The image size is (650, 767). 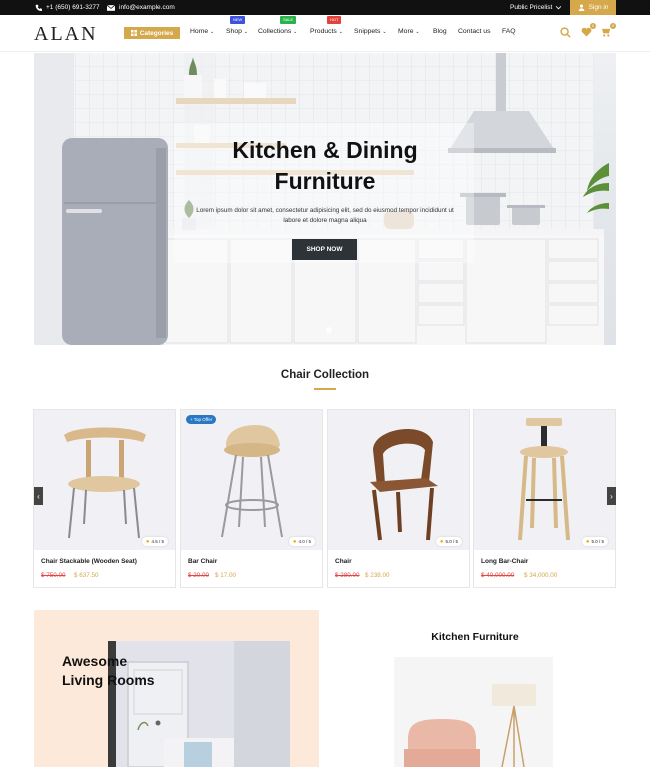 What do you see at coordinates (201, 419) in the screenshot?
I see `top-offer-tag: + Top Offer` at bounding box center [201, 419].